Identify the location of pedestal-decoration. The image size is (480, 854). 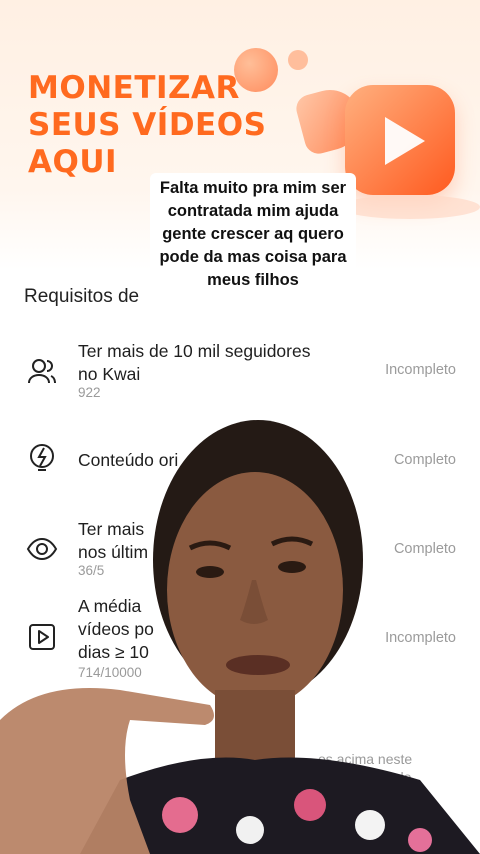
(410, 207).